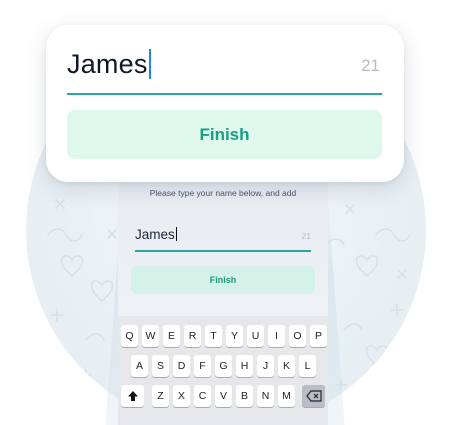 The image size is (450, 425). I want to click on key-j: J, so click(265, 366).